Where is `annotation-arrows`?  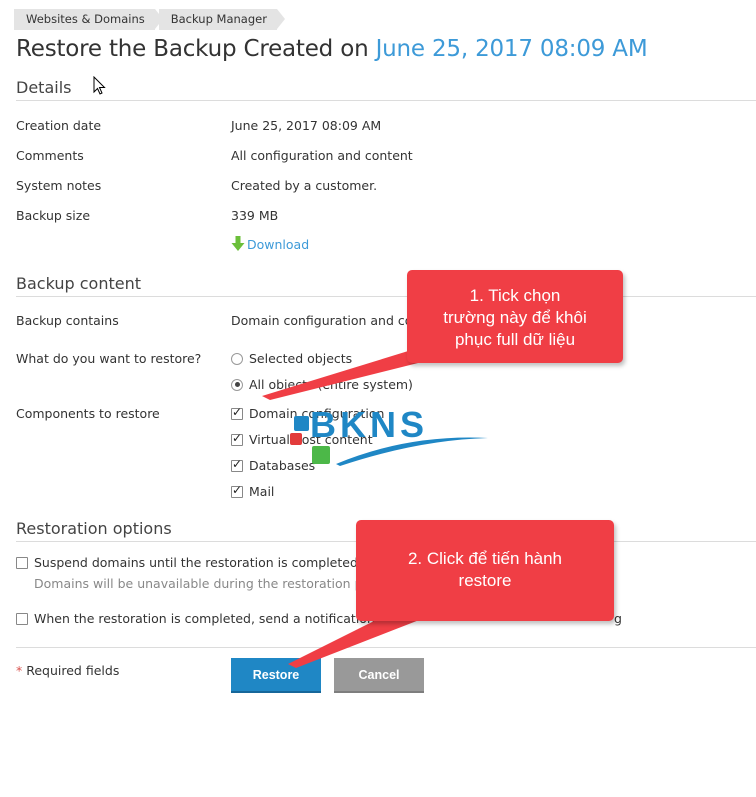
annotation-arrows is located at coordinates (376, 500).